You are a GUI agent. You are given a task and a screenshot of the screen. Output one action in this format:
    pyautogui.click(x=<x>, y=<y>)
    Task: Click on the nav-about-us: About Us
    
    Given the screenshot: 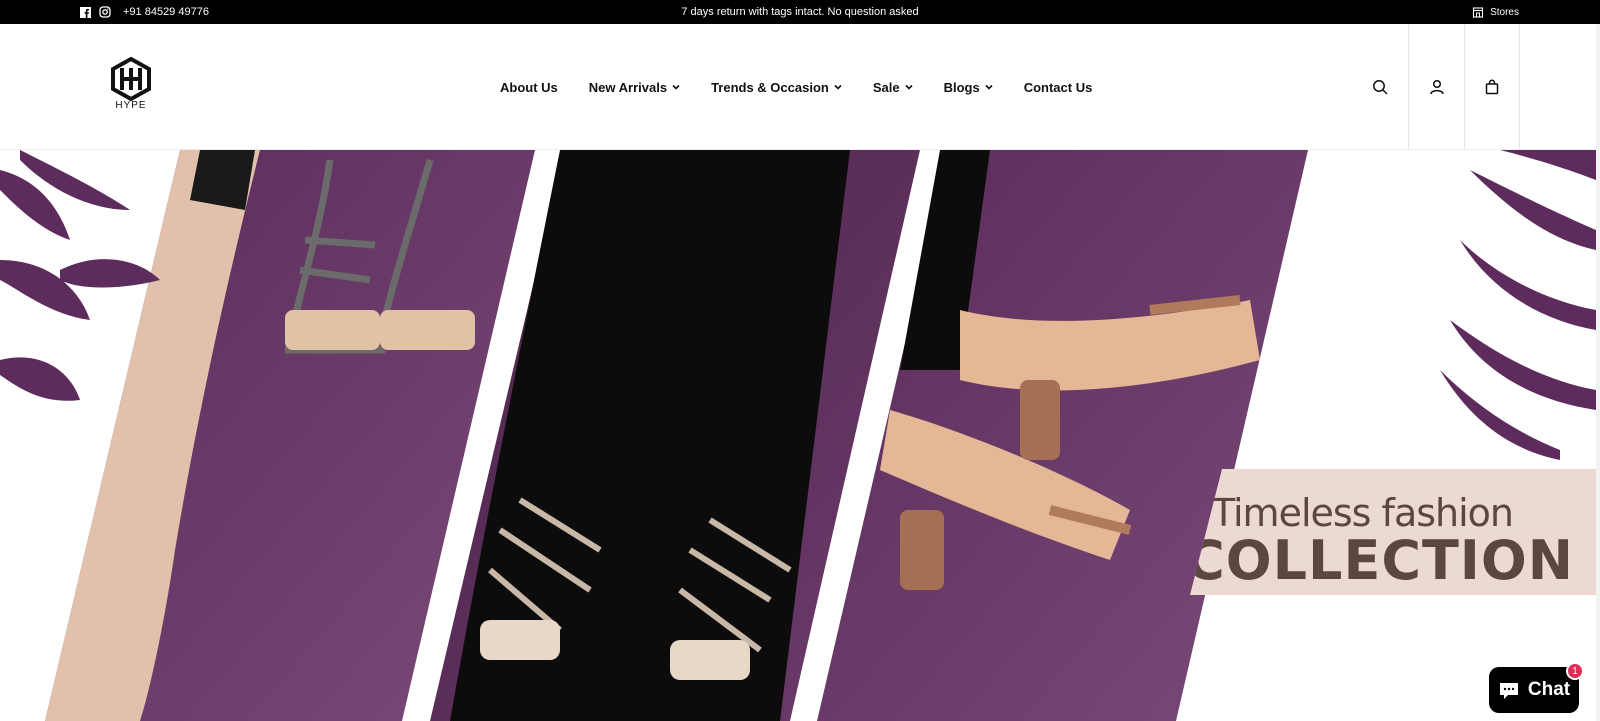 What is the action you would take?
    pyautogui.click(x=529, y=87)
    